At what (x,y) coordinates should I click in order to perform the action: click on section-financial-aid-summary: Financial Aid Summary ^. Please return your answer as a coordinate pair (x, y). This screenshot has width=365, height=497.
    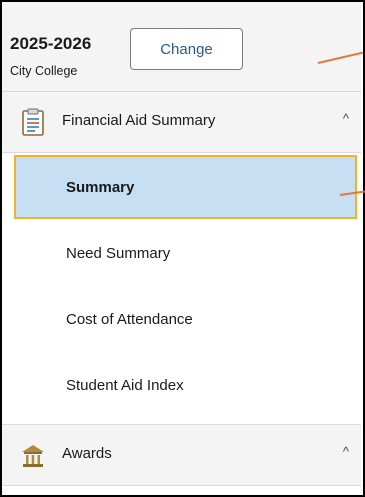
    Looking at the image, I should click on (181, 122).